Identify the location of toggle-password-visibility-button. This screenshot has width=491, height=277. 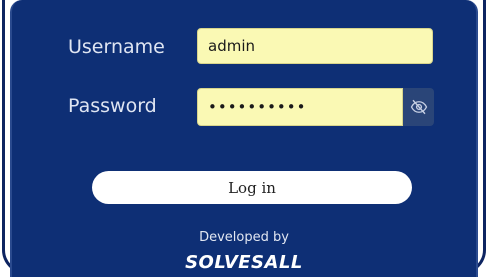
(418, 107).